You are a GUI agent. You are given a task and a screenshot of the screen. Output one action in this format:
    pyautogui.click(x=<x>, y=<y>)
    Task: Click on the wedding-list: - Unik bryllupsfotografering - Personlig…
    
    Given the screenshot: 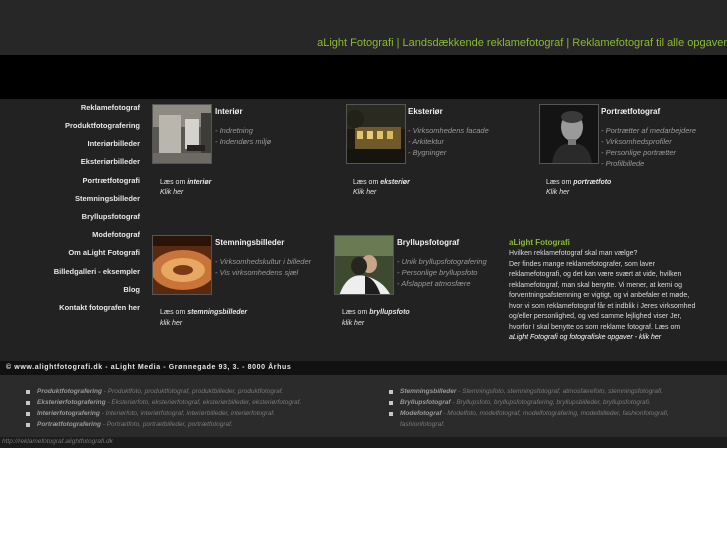 What is the action you would take?
    pyautogui.click(x=442, y=272)
    